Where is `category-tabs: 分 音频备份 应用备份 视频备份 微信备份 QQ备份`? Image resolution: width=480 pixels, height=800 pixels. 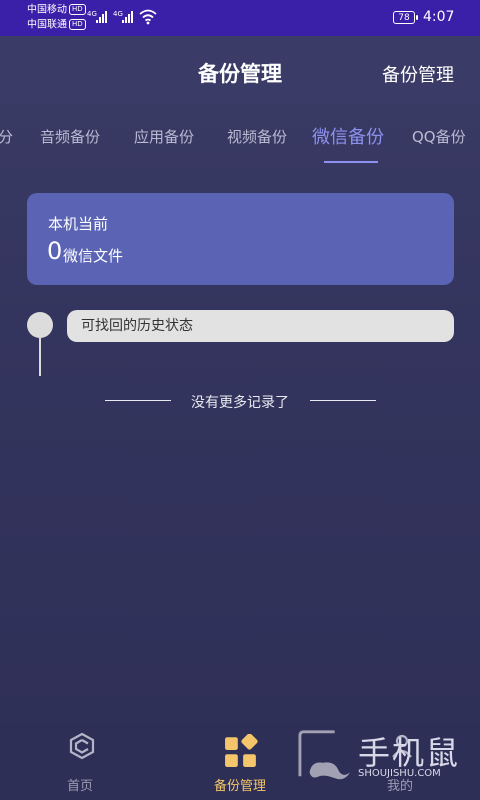 category-tabs: 分 音频备份 应用备份 视频备份 微信备份 QQ备份 is located at coordinates (240, 134).